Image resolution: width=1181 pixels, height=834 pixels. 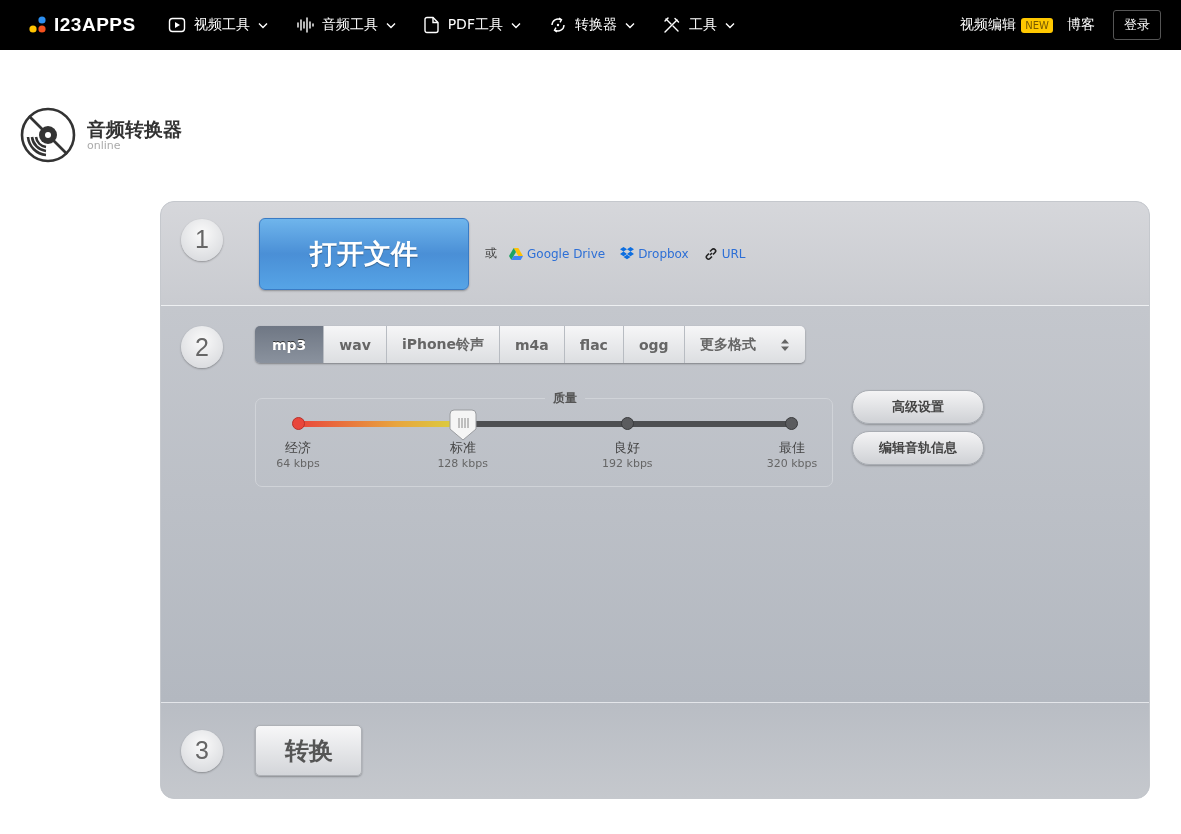 What do you see at coordinates (308, 750) in the screenshot?
I see `convert-button: 转换` at bounding box center [308, 750].